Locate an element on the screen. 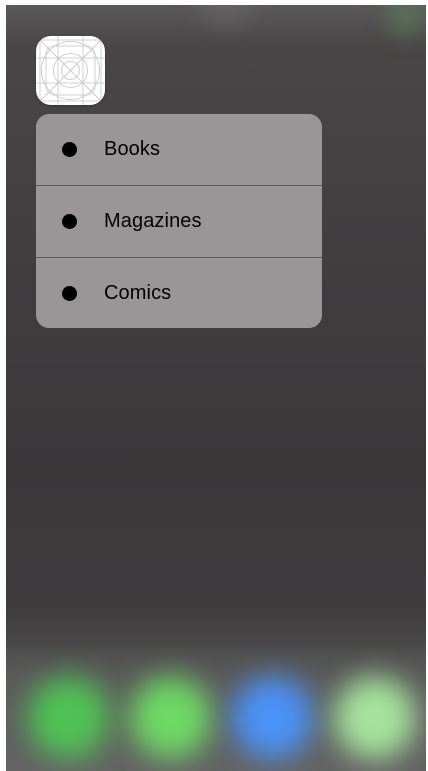  quick-action-label: Books is located at coordinates (132, 149).